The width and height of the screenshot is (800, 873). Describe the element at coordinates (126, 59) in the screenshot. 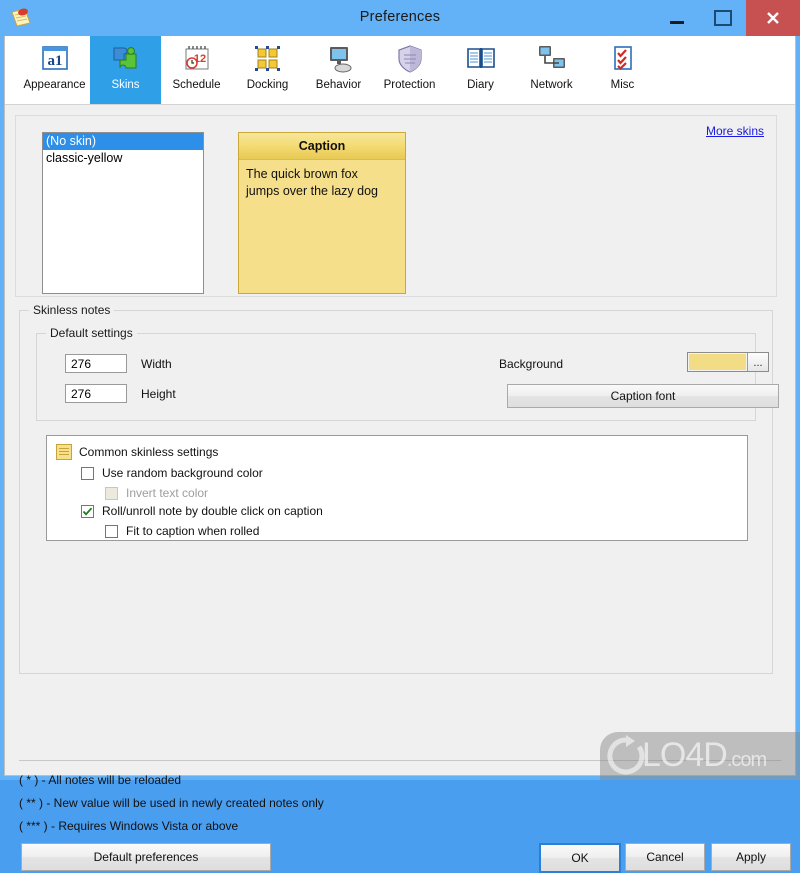

I see `skins-puzzle-icon` at that location.